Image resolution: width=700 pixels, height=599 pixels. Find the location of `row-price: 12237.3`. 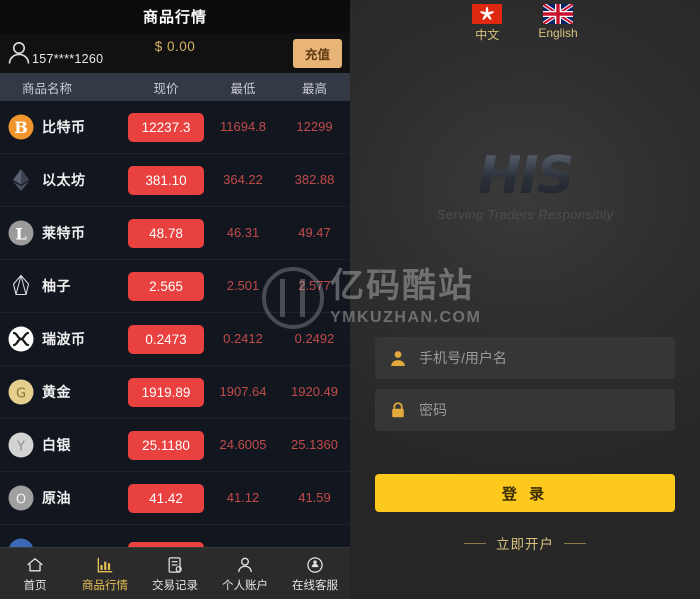

row-price: 12237.3 is located at coordinates (166, 127).